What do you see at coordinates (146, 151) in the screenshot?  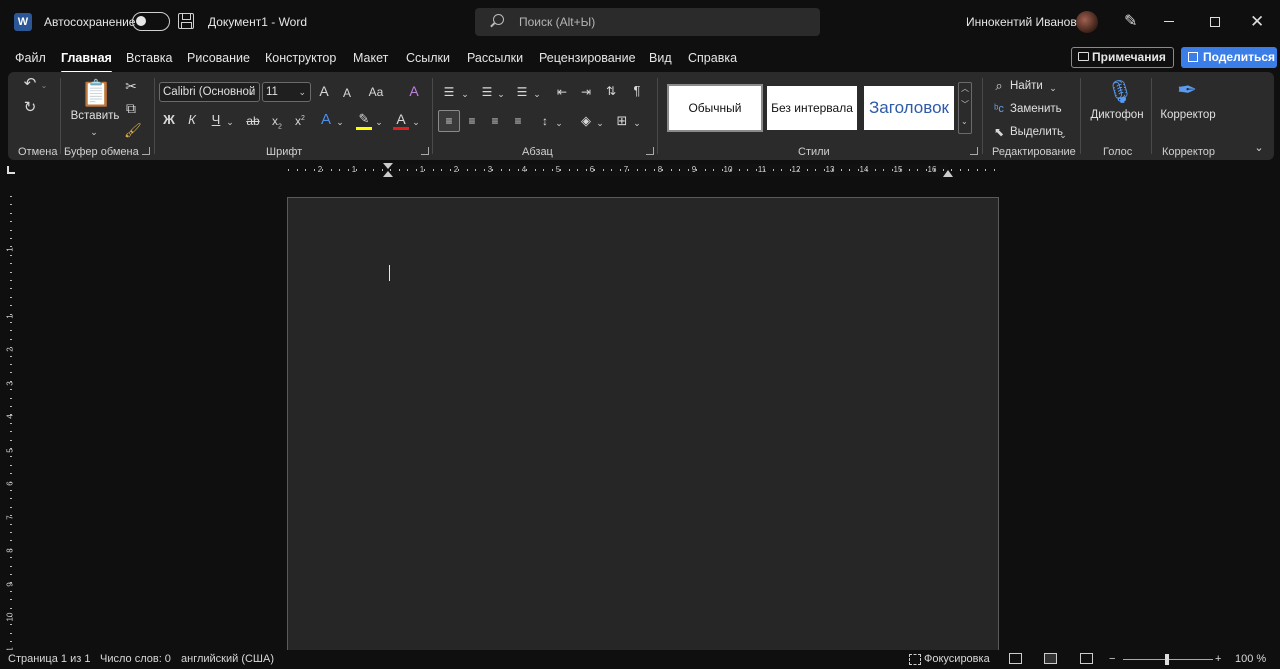 I see `clipboard-launcher-icon` at bounding box center [146, 151].